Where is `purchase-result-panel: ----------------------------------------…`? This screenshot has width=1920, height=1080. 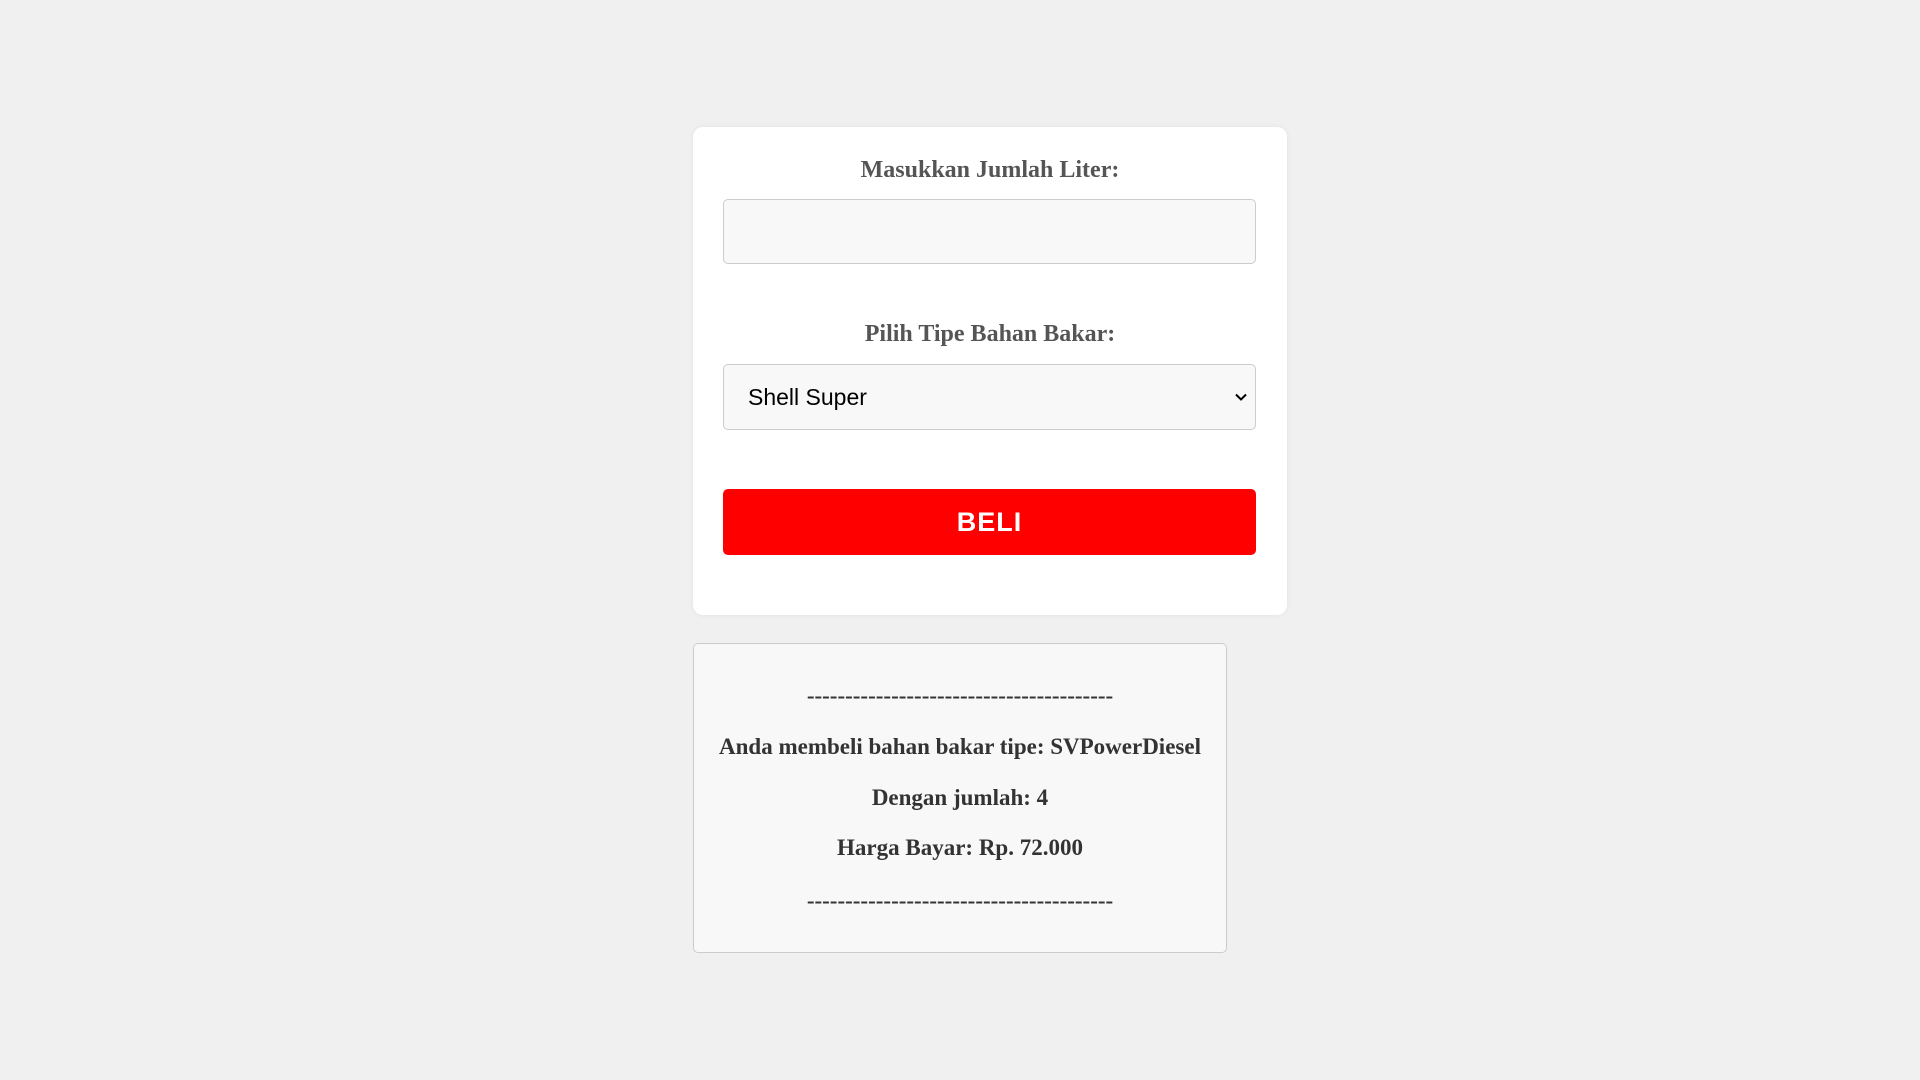 purchase-result-panel: ----------------------------------------… is located at coordinates (960, 798).